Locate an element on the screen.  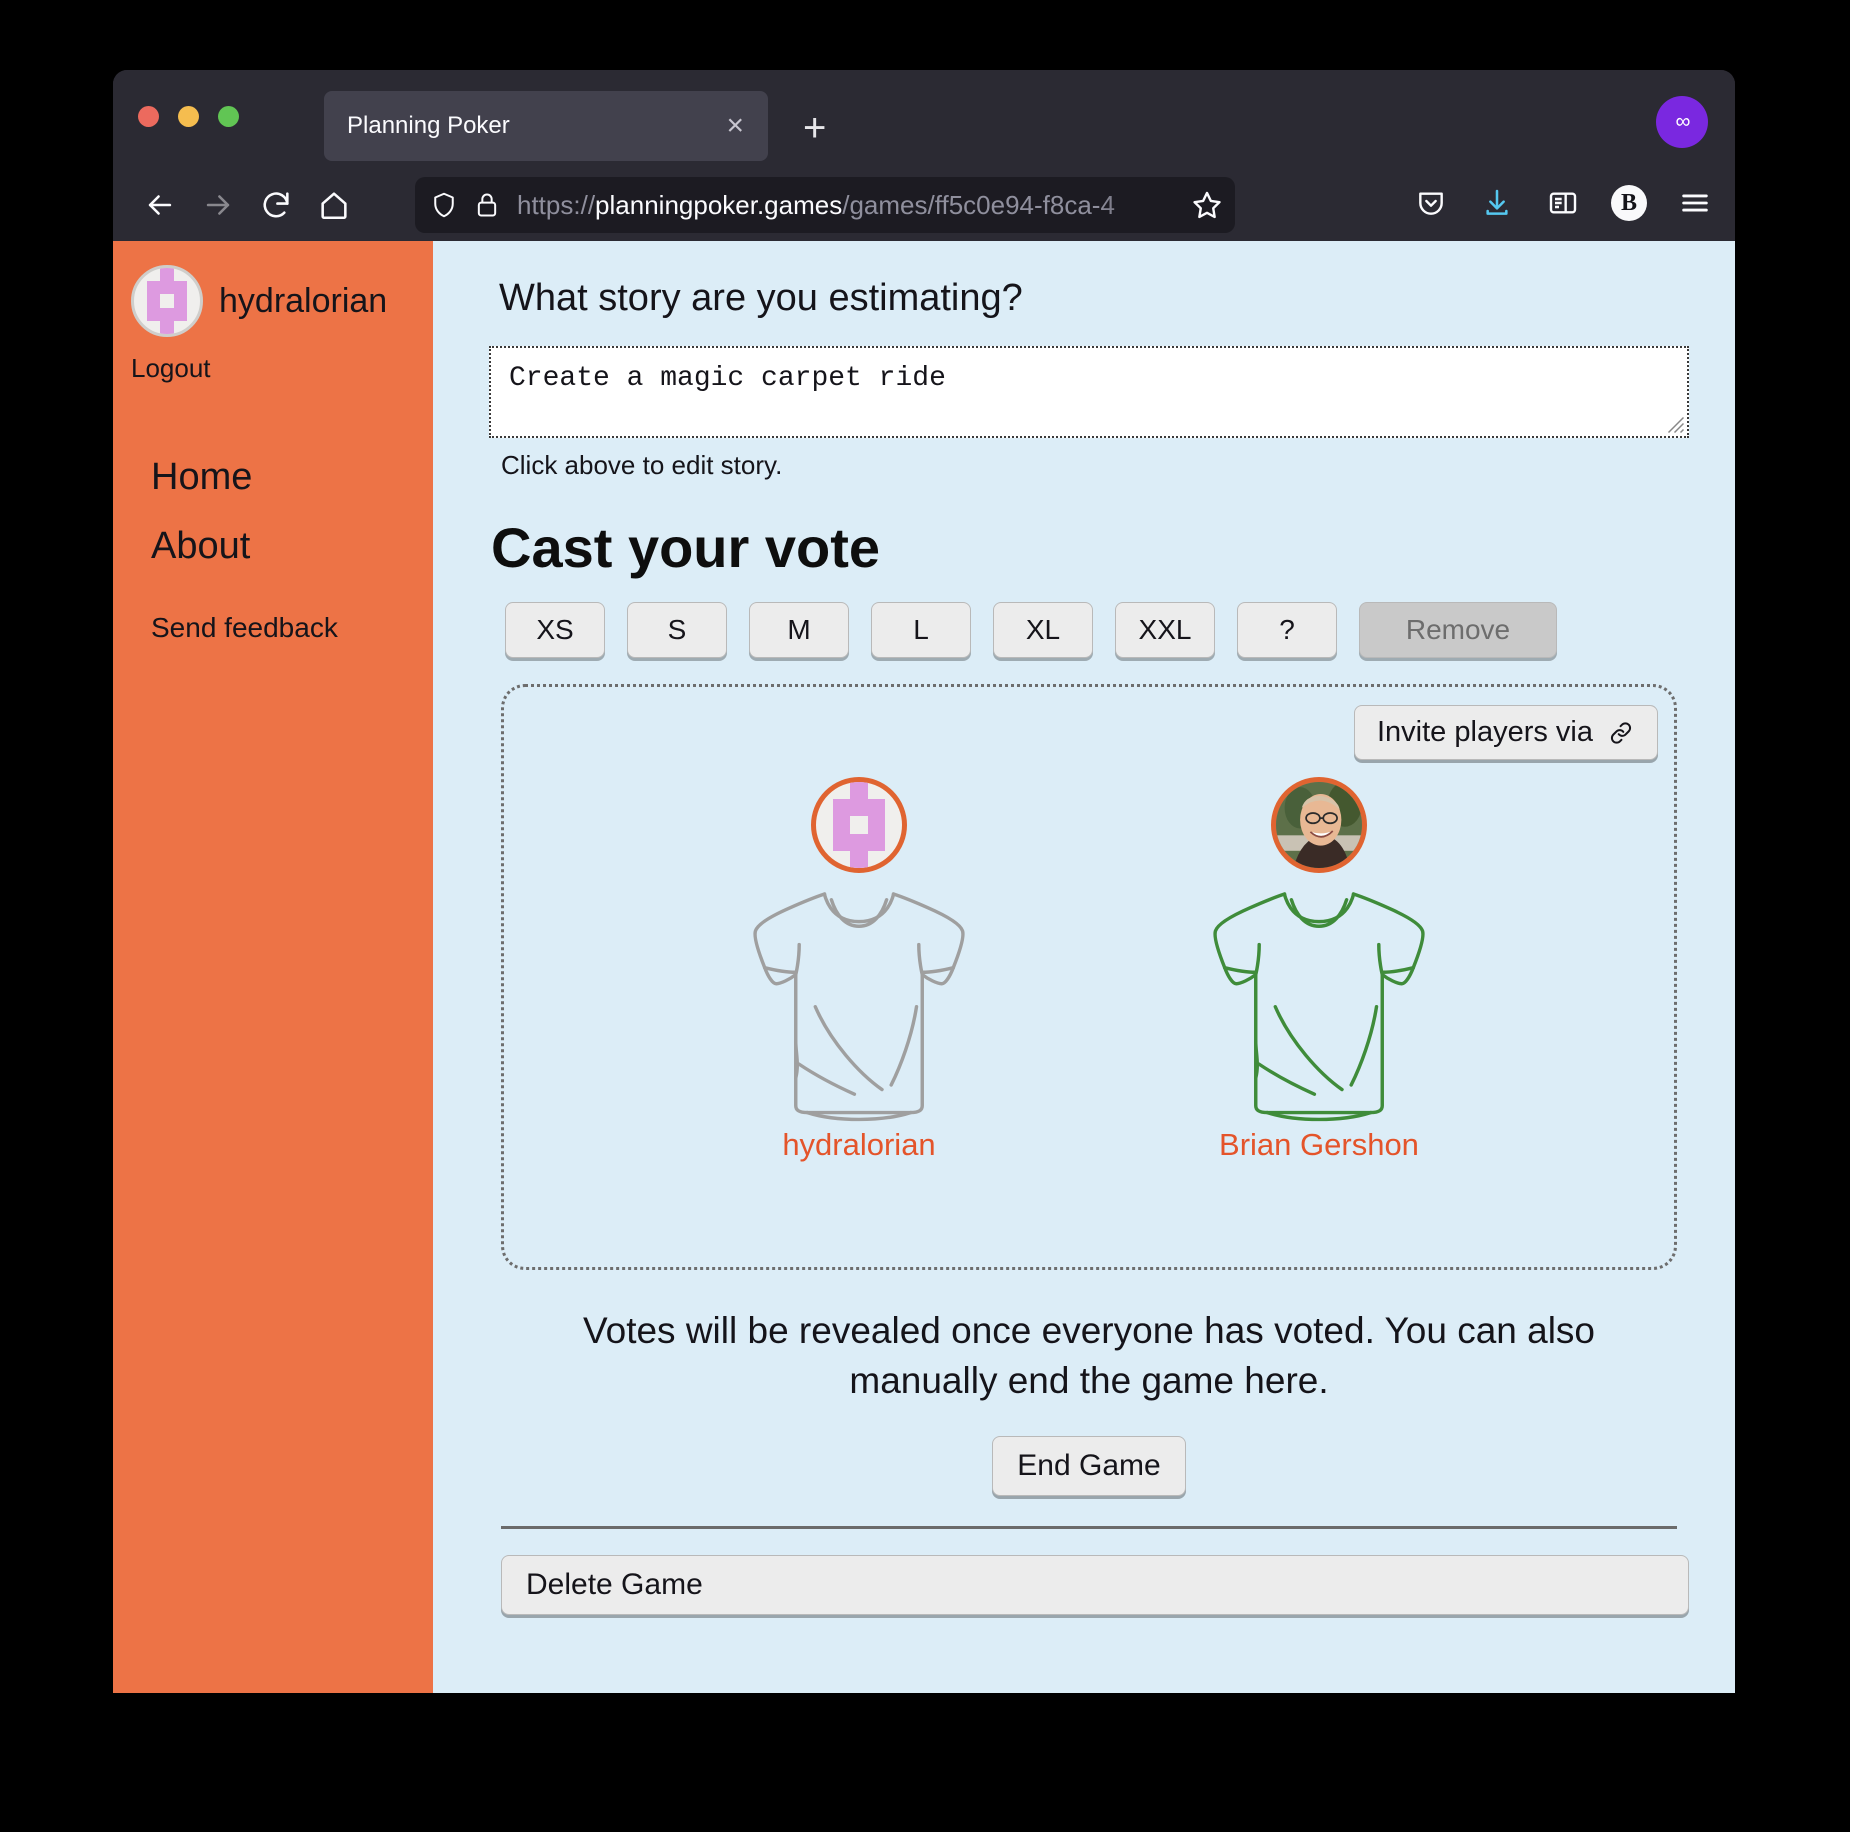
player-card: Brian Gershon is located at coordinates (1319, 970).